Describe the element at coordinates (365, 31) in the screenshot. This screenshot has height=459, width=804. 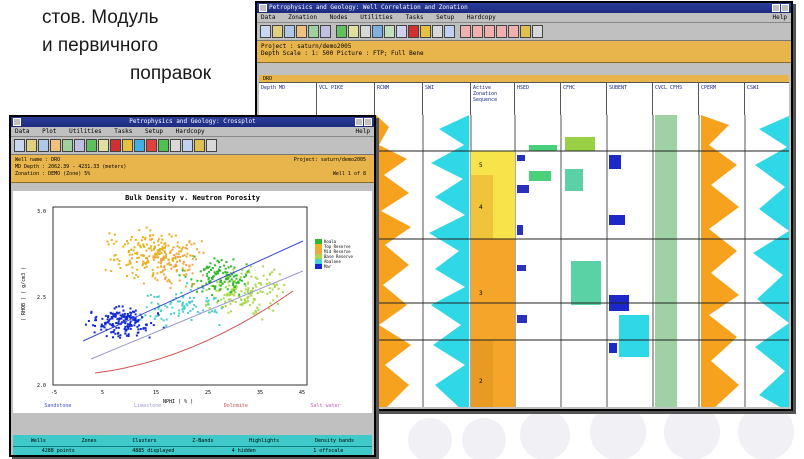
I see `toolbar-plus-icon` at that location.